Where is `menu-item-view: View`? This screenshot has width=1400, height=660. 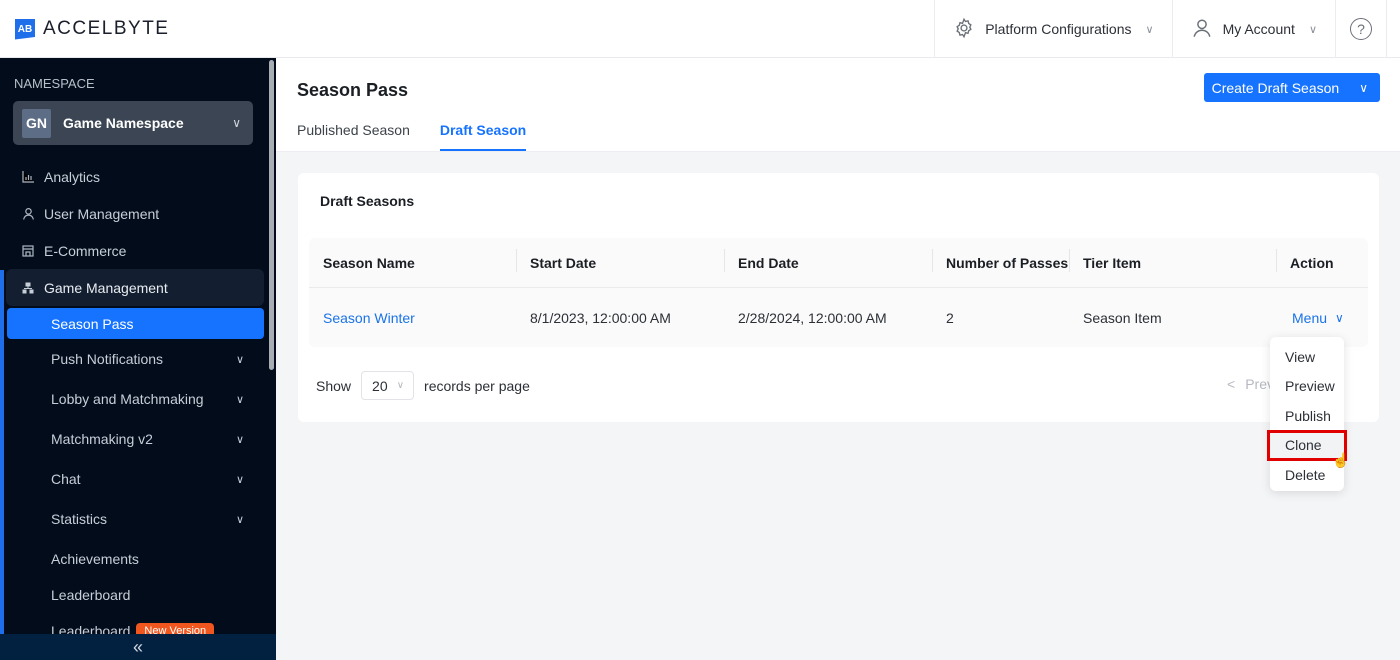 menu-item-view: View is located at coordinates (1307, 357).